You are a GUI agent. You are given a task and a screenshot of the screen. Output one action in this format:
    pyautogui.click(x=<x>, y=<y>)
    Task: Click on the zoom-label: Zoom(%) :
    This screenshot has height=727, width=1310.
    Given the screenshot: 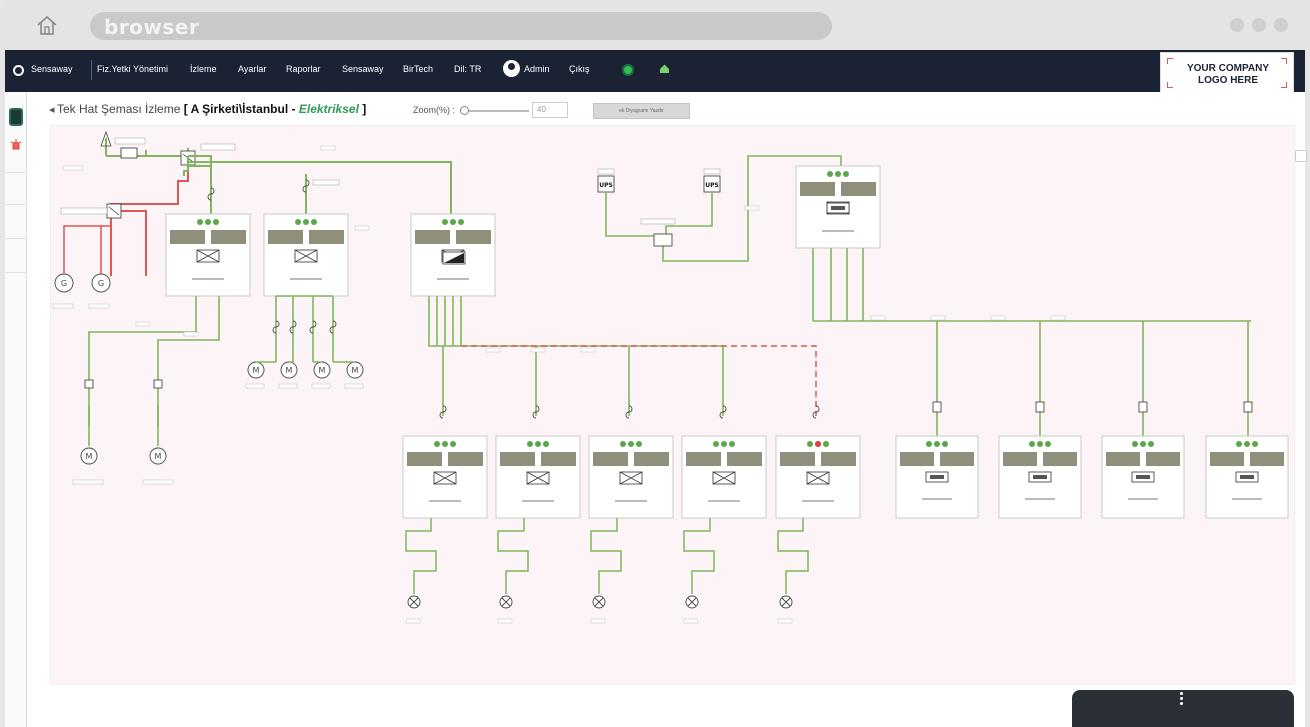 What is the action you would take?
    pyautogui.click(x=434, y=110)
    